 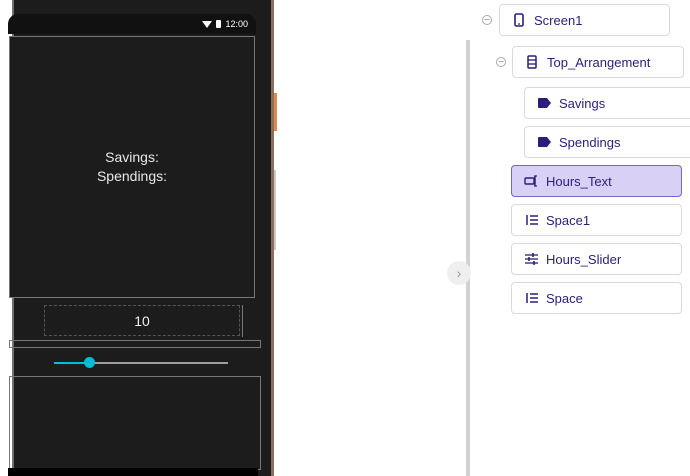 What do you see at coordinates (132, 157) in the screenshot?
I see `savings-label: Savings:` at bounding box center [132, 157].